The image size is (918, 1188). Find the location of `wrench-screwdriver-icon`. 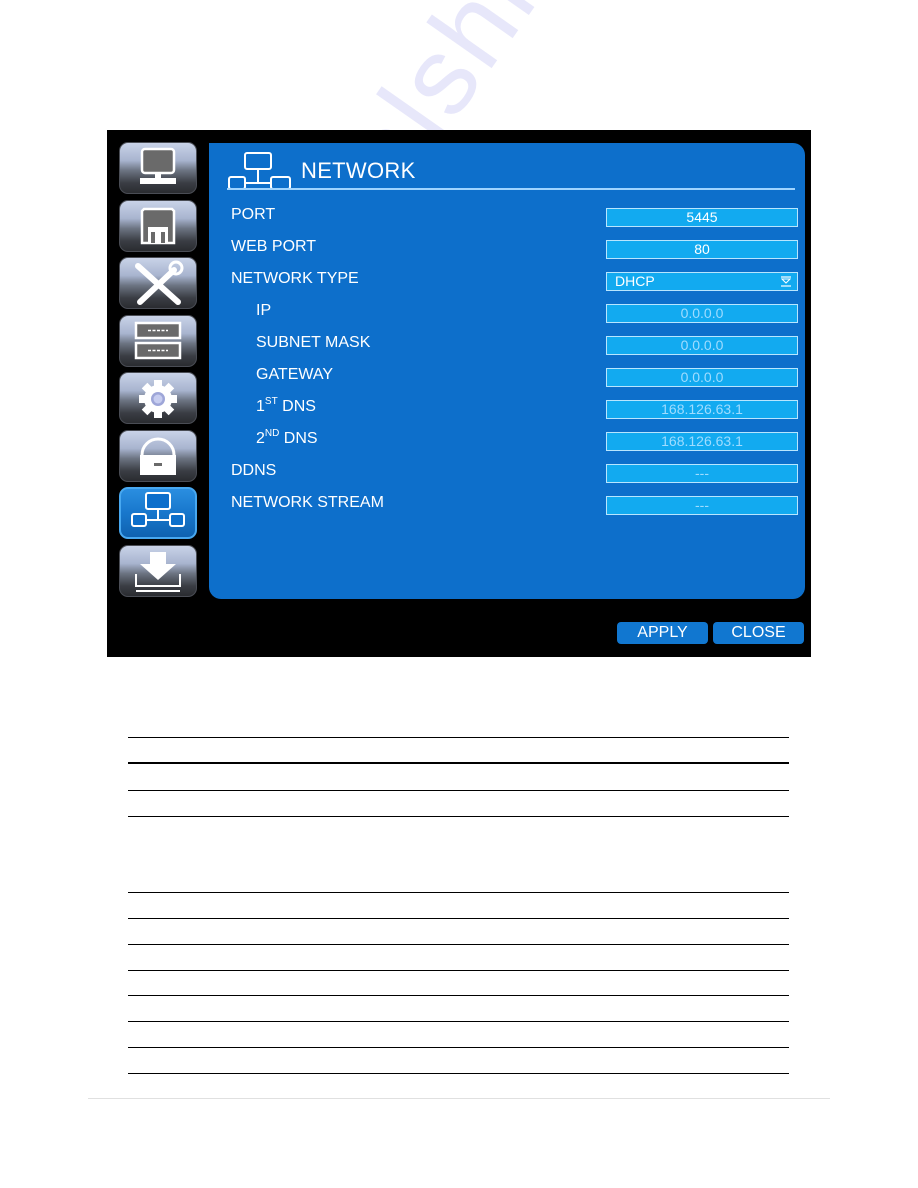

wrench-screwdriver-icon is located at coordinates (159, 282).